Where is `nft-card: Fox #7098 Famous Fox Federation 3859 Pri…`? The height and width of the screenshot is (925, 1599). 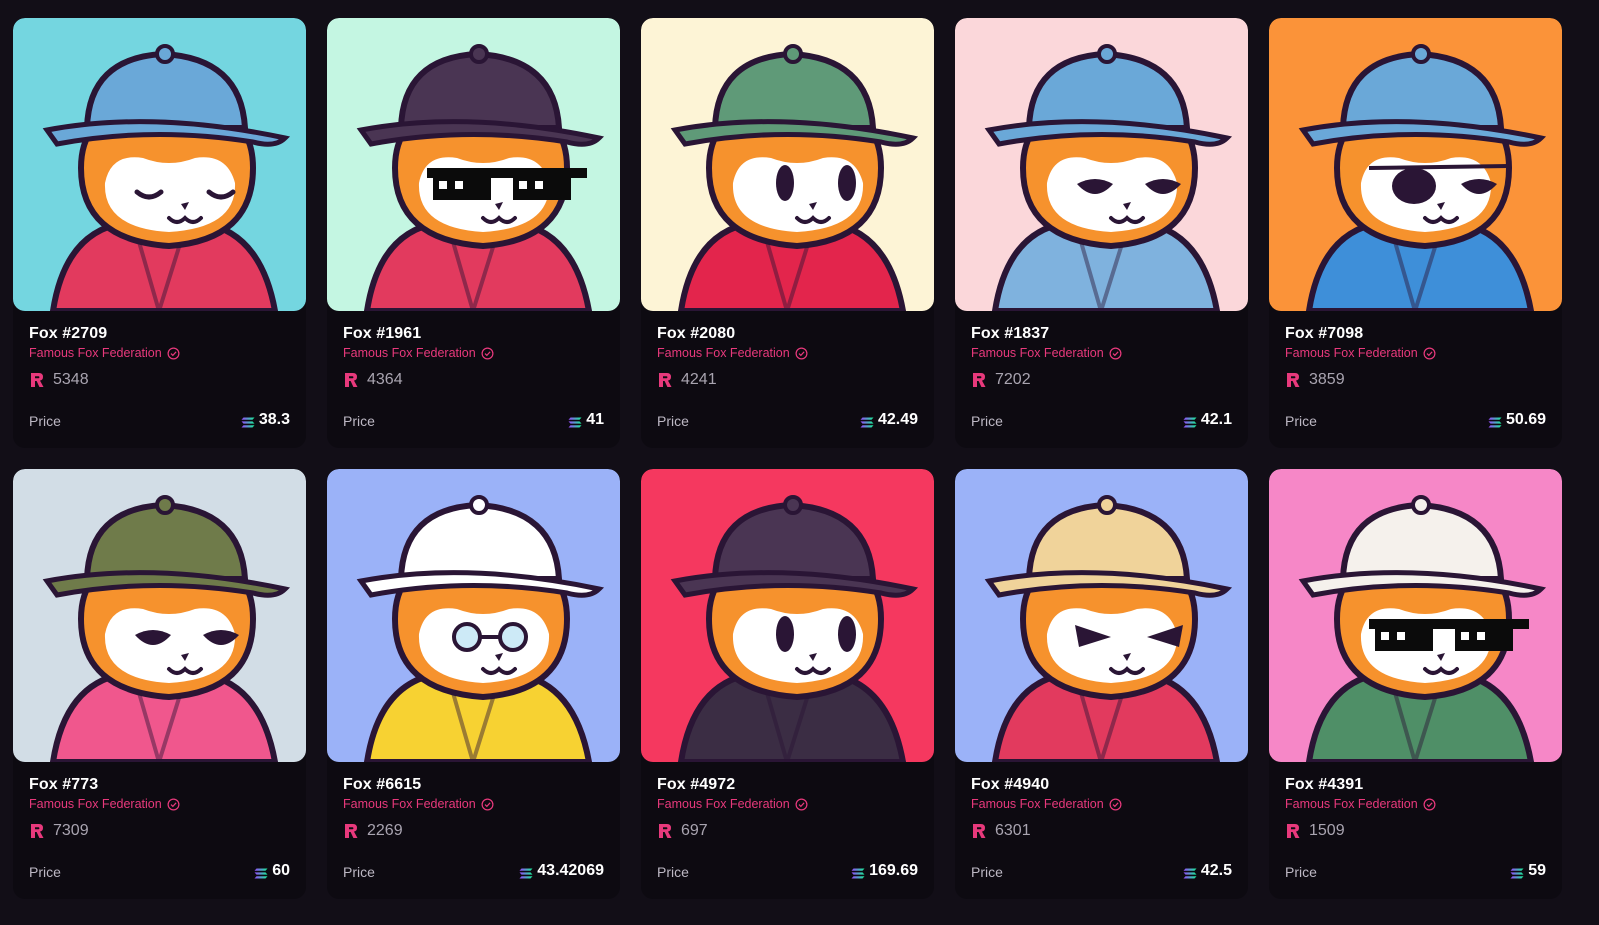
nft-card: Fox #7098 Famous Fox Federation 3859 Pri… is located at coordinates (1415, 233).